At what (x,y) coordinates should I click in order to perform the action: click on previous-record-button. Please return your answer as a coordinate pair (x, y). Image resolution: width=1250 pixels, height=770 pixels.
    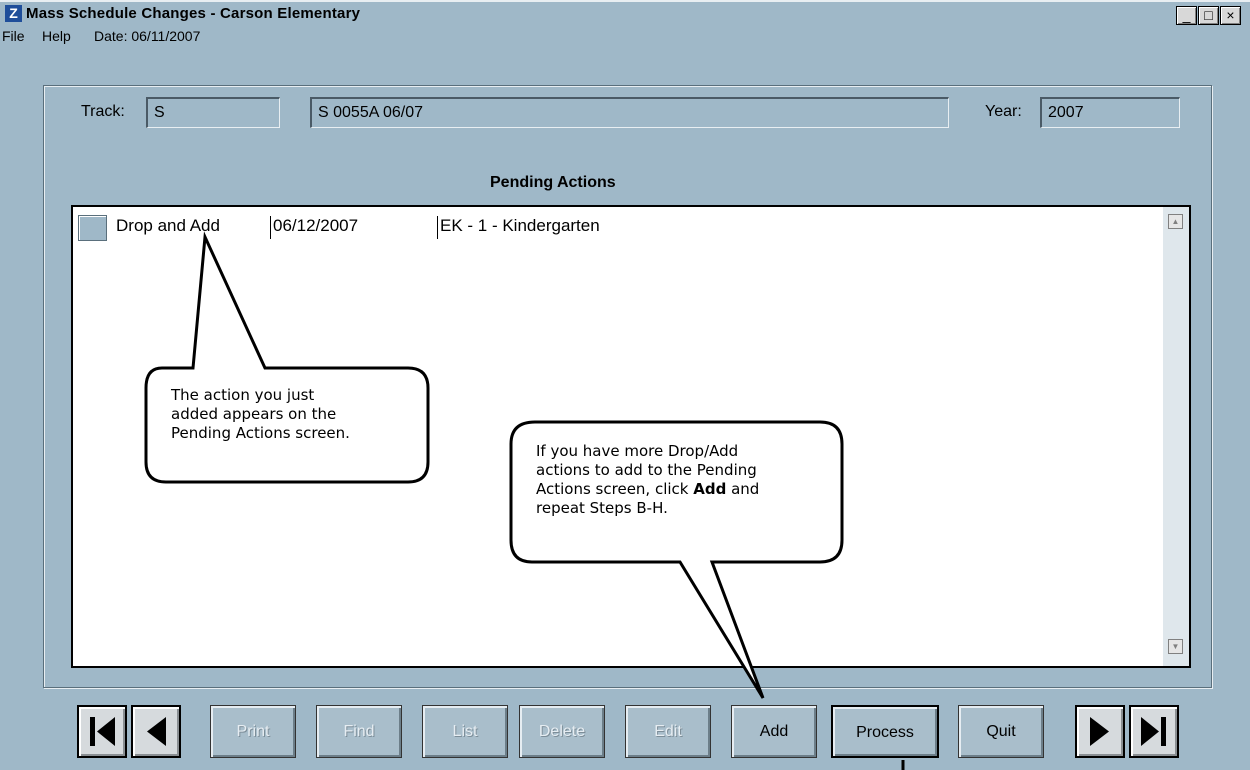
    Looking at the image, I should click on (156, 731).